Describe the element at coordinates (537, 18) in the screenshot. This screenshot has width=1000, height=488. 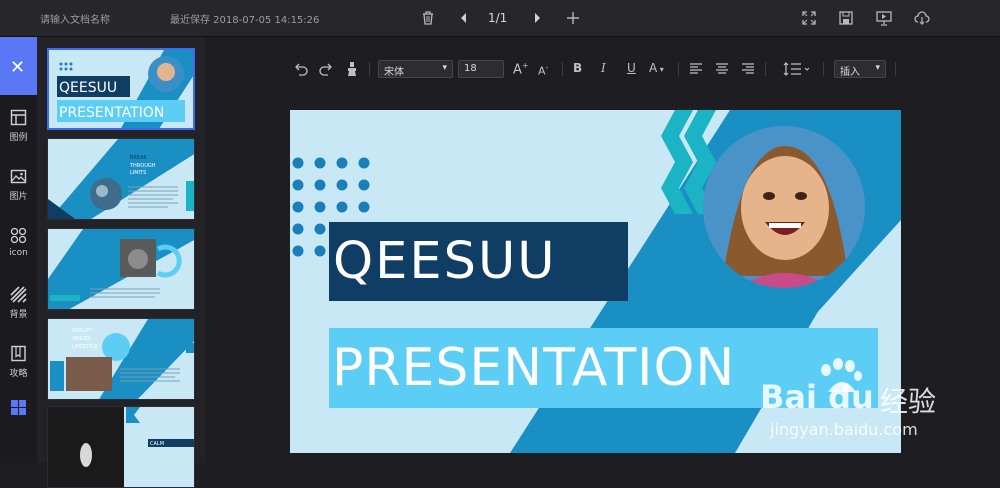
I see `next-page-icon` at that location.